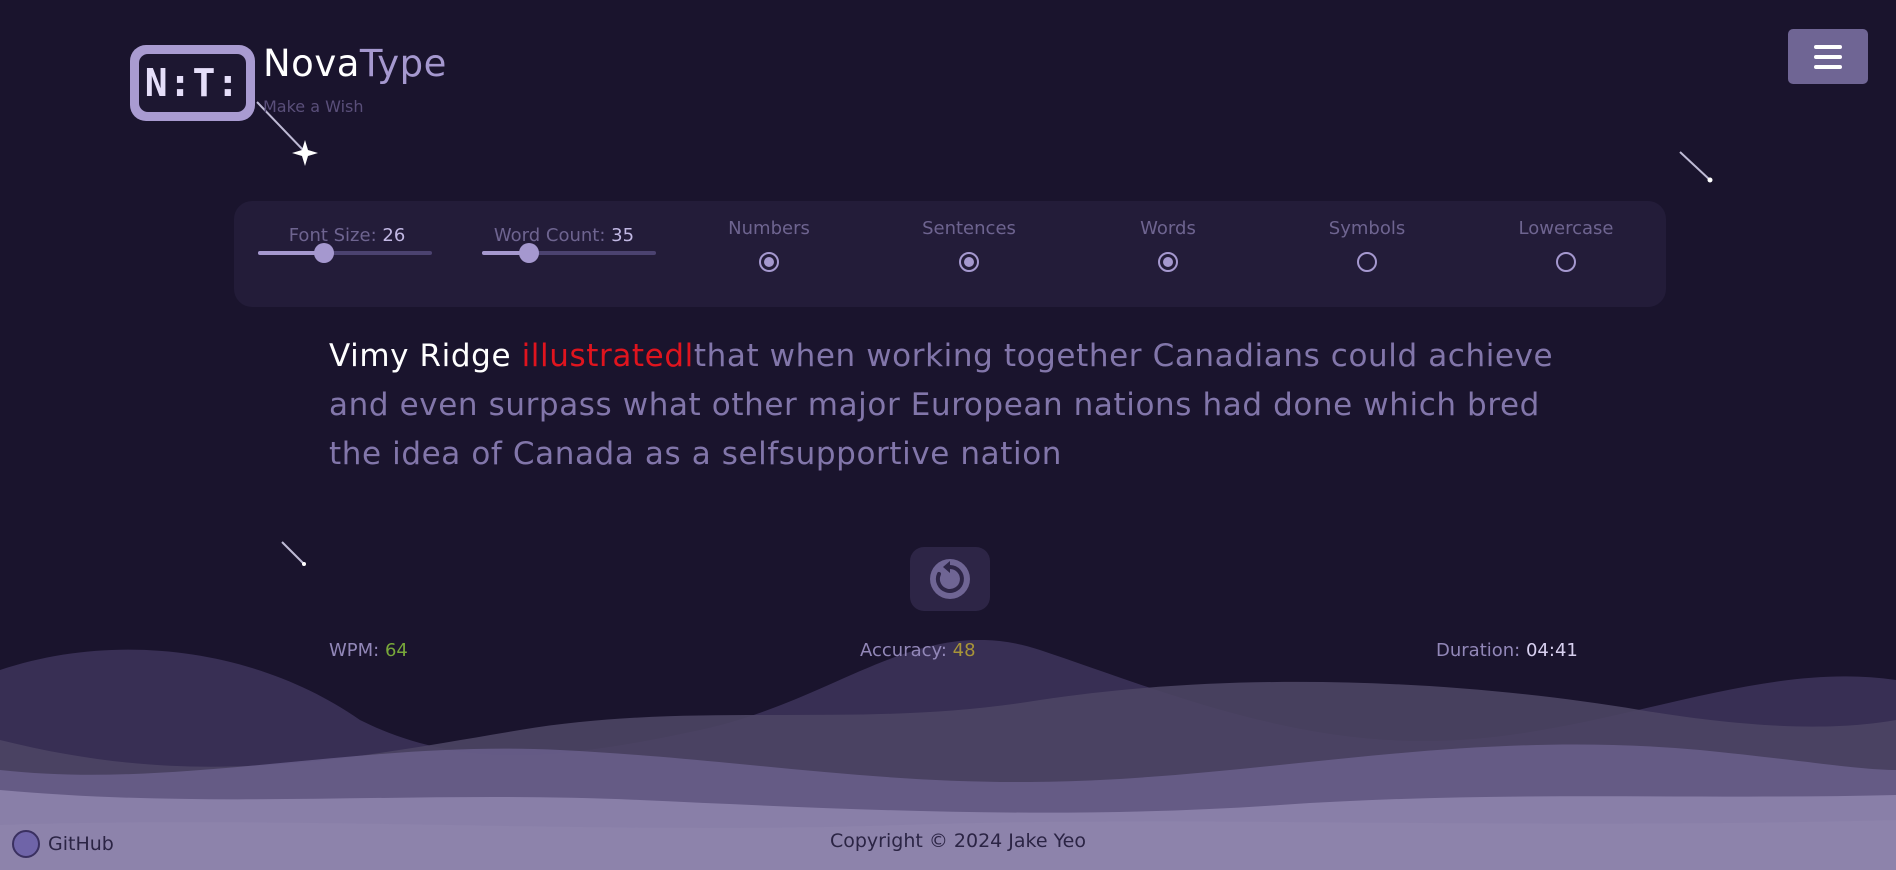  I want to click on app-logo: N:T:, so click(192, 83).